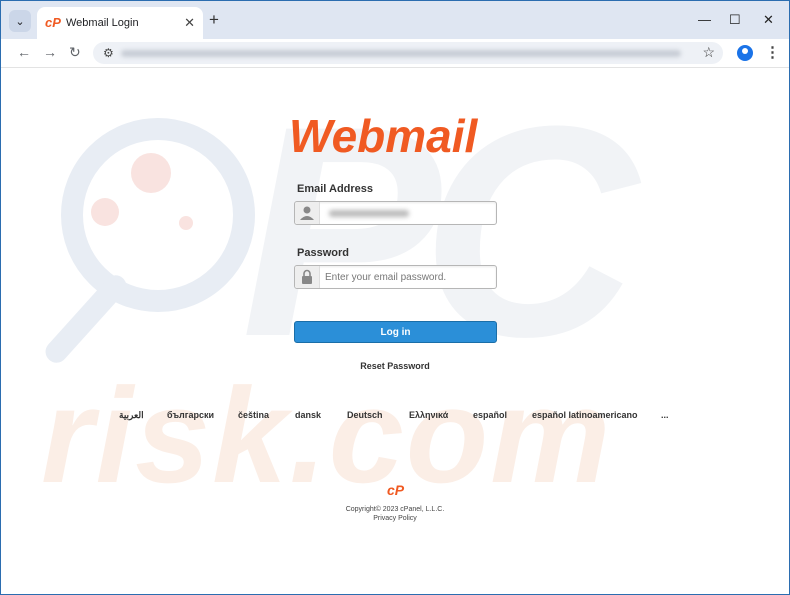  I want to click on copyright-text: Copyright© 2023 cPanel, L.L.C., so click(395, 509).